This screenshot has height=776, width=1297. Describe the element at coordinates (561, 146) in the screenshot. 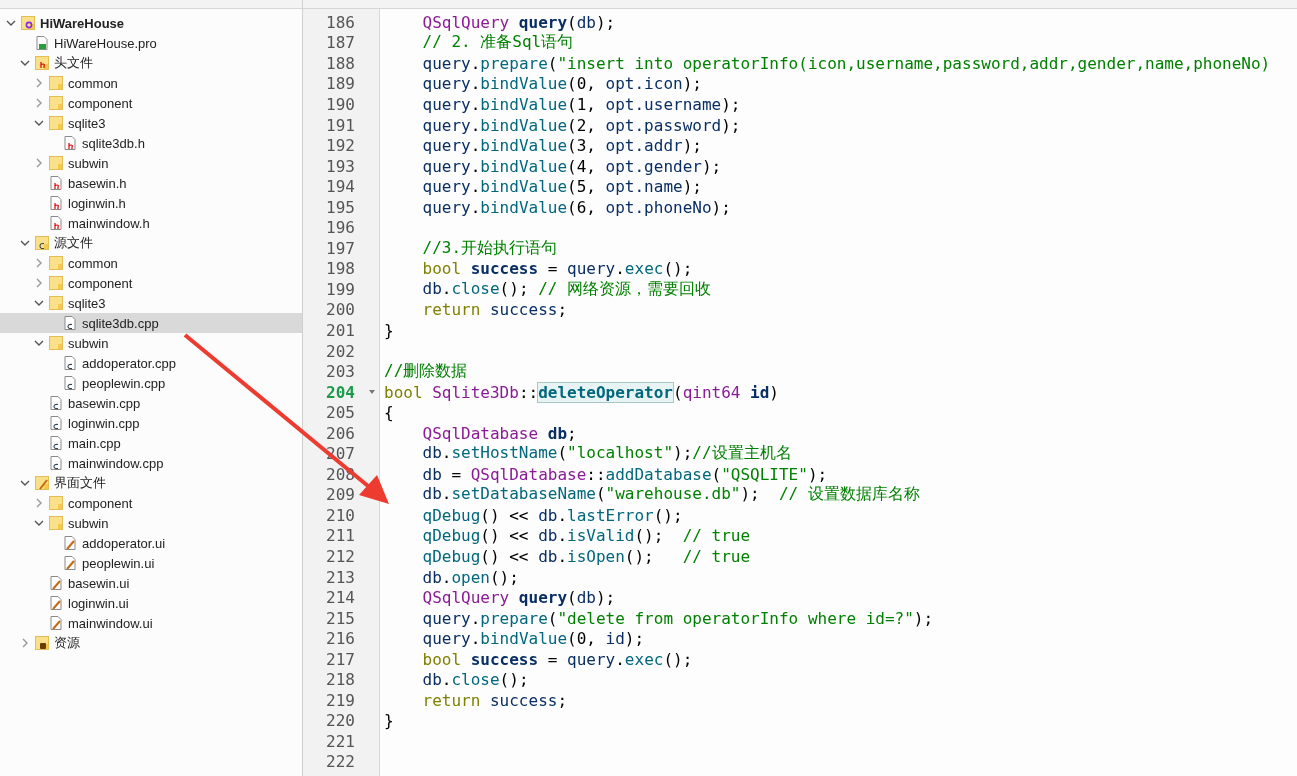

I see `code-line: query.bindValue(3, opt.addr);` at that location.